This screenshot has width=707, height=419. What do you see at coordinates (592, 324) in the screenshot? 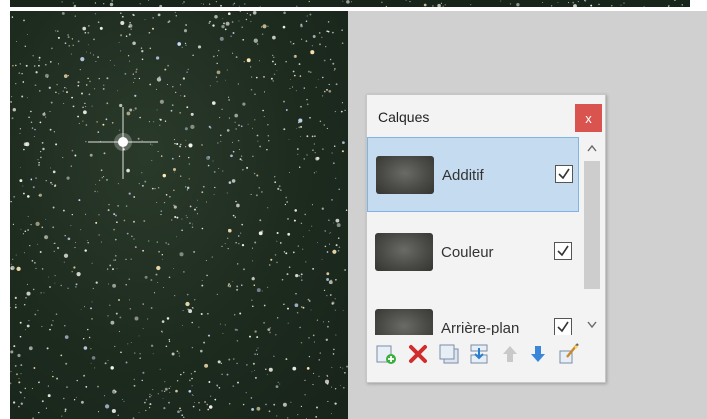
I see `scroll-down-arrow-icon` at bounding box center [592, 324].